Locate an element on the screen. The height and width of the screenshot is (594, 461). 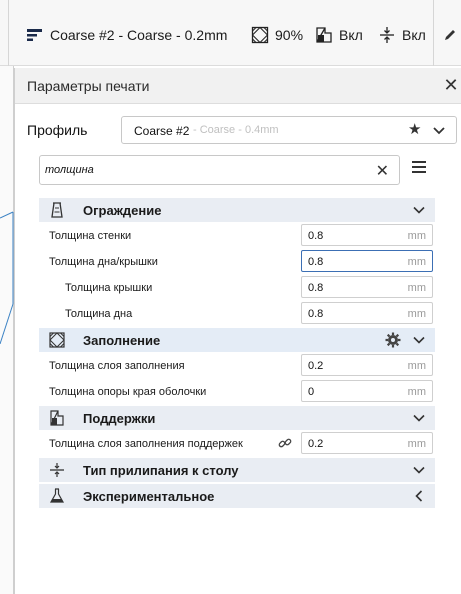
support-infill-layer-thickness-field: 0.2 mm is located at coordinates (367, 443).